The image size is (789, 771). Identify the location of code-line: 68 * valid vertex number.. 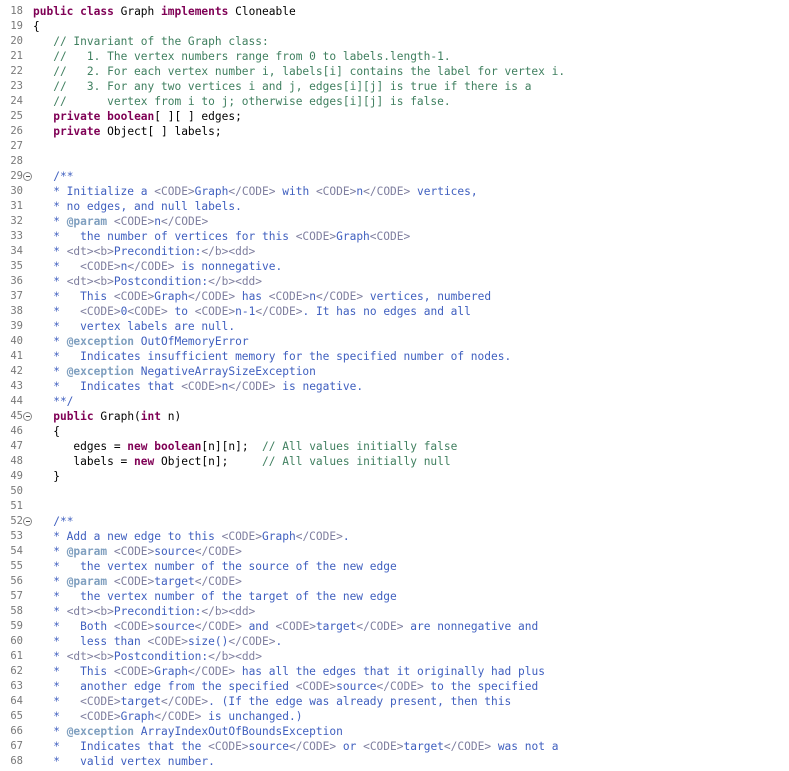
(394, 761).